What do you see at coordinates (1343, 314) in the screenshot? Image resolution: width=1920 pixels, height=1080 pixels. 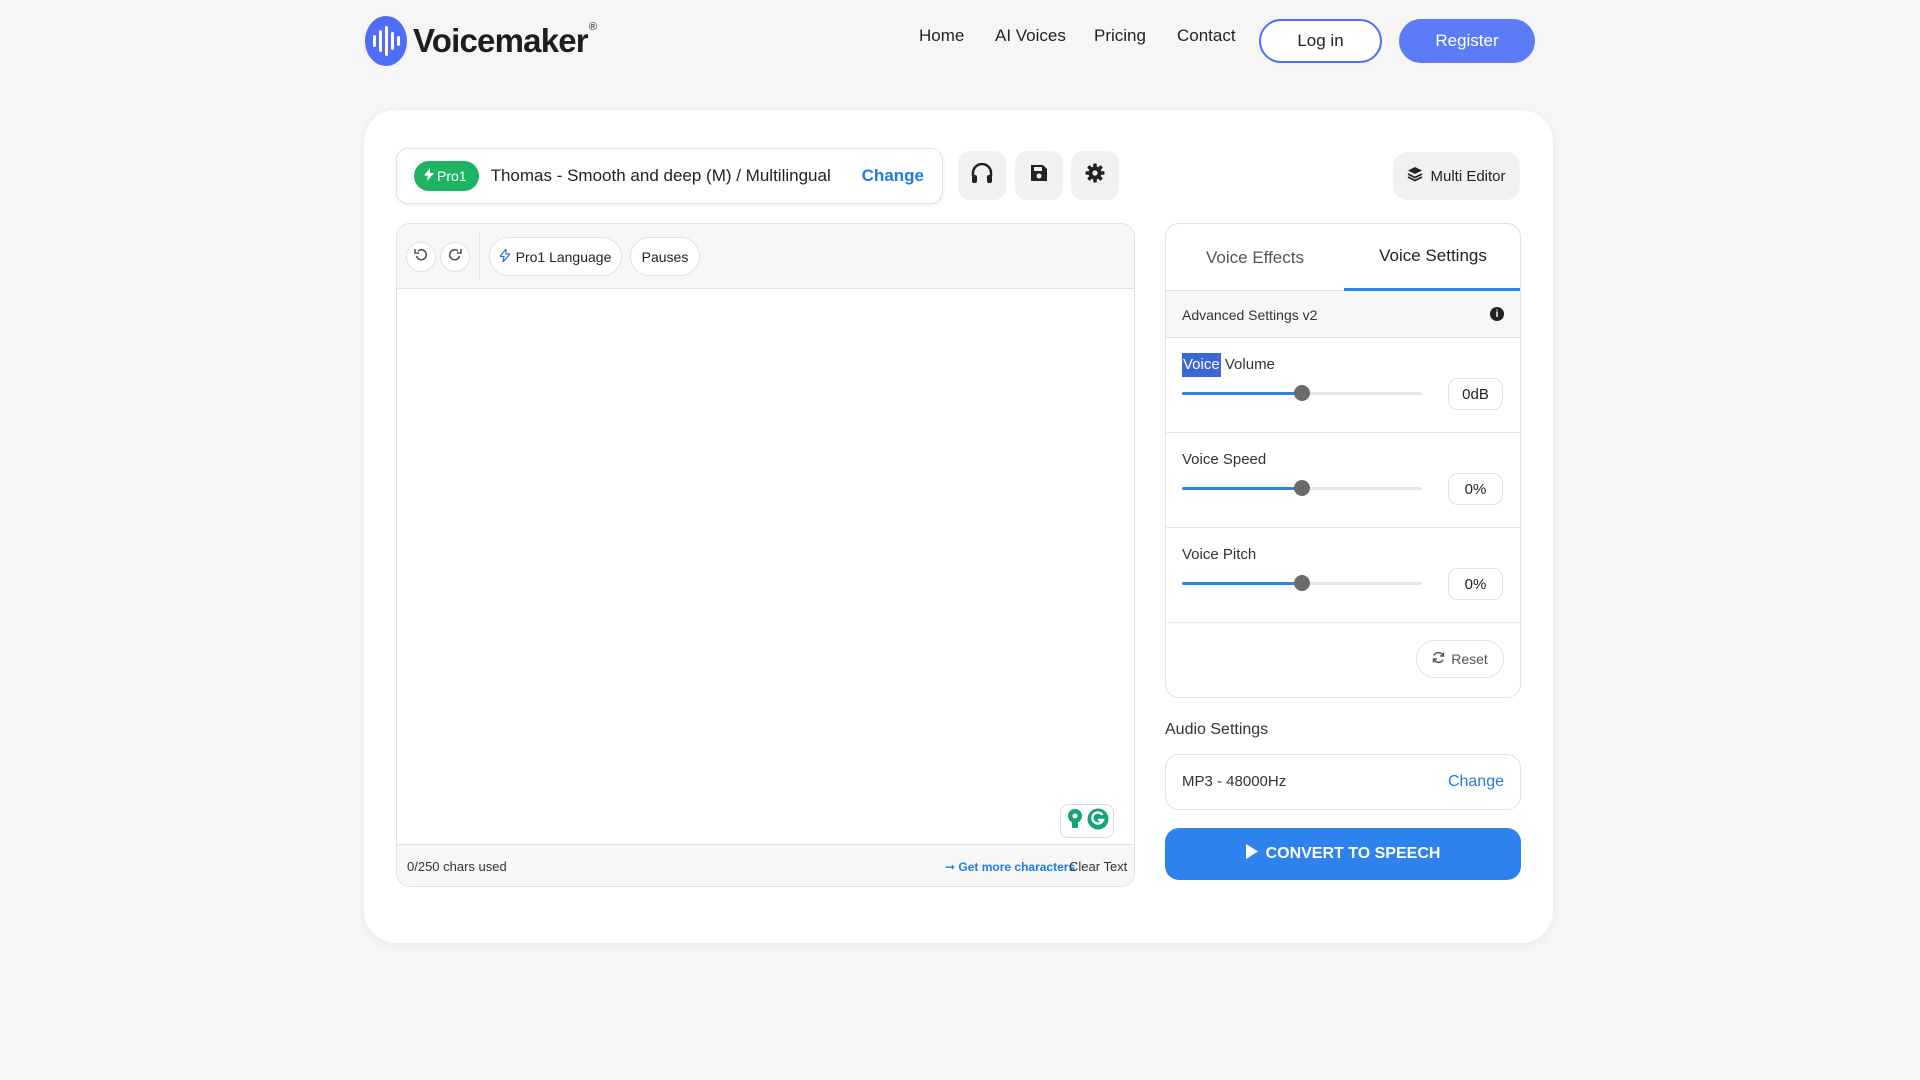 I see `advanced-settings-row: Advanced Settings v2 i` at bounding box center [1343, 314].